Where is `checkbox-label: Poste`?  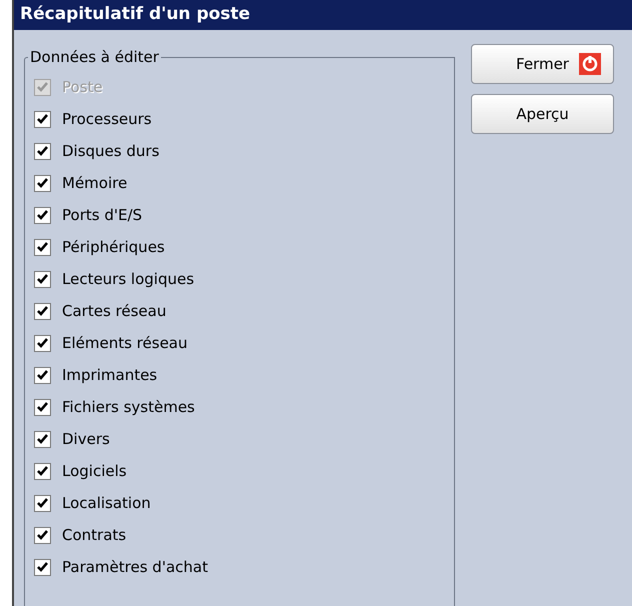
checkbox-label: Poste is located at coordinates (82, 87).